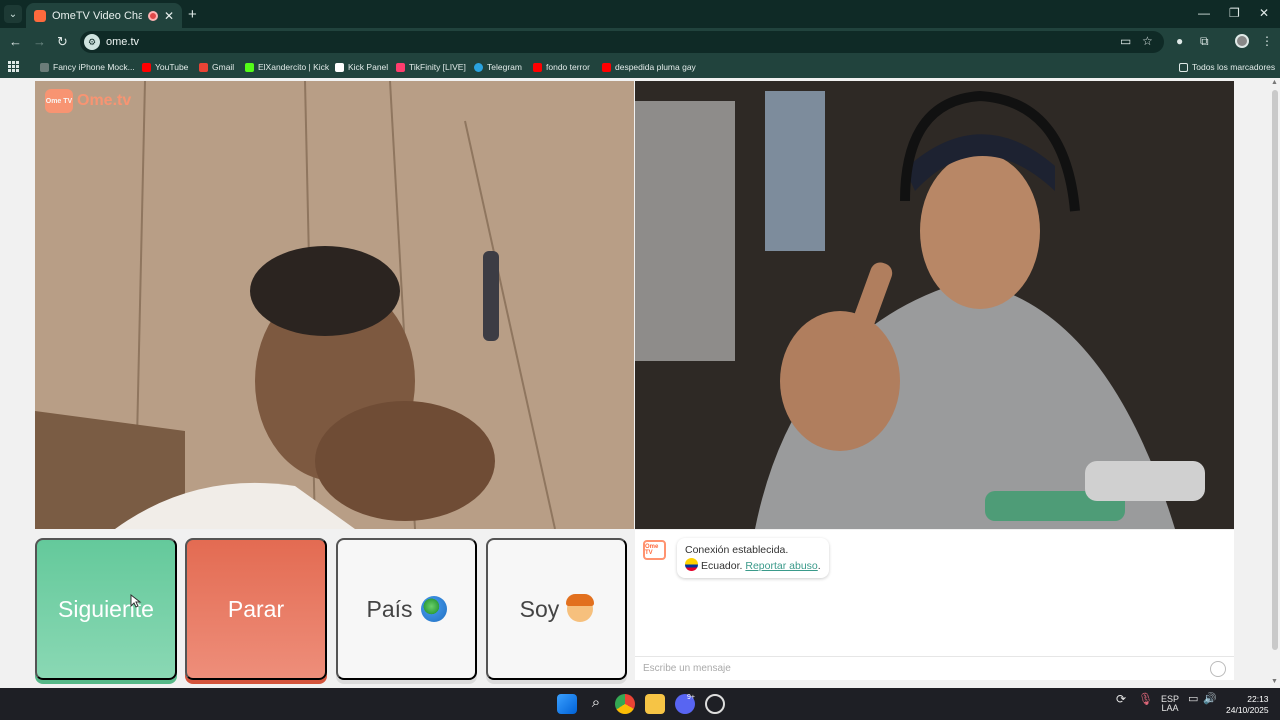 Image resolution: width=1280 pixels, height=720 pixels. What do you see at coordinates (622, 42) in the screenshot?
I see `address-bar: ⚙ ome.tv` at bounding box center [622, 42].